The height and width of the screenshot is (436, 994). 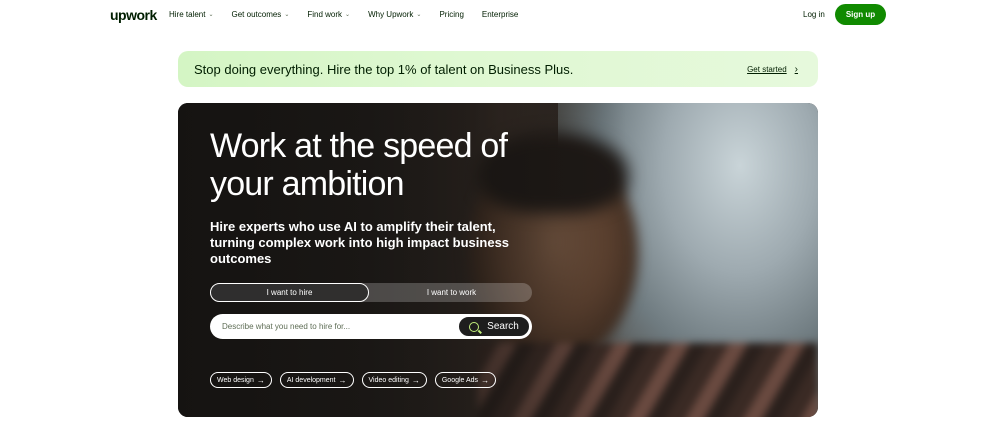 I want to click on tab-i-want-to-hire: I want to hire, so click(x=289, y=292).